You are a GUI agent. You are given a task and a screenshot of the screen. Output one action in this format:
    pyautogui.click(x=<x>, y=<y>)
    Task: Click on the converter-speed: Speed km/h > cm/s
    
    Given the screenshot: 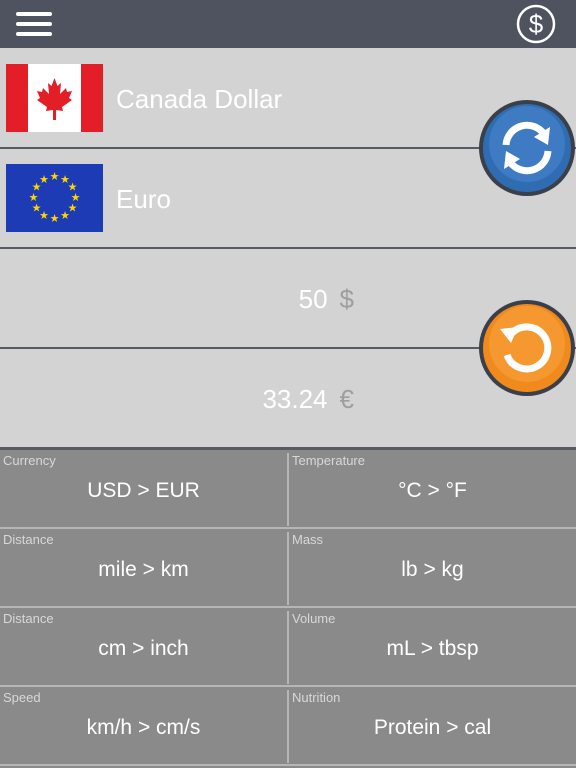 What is the action you would take?
    pyautogui.click(x=143, y=725)
    